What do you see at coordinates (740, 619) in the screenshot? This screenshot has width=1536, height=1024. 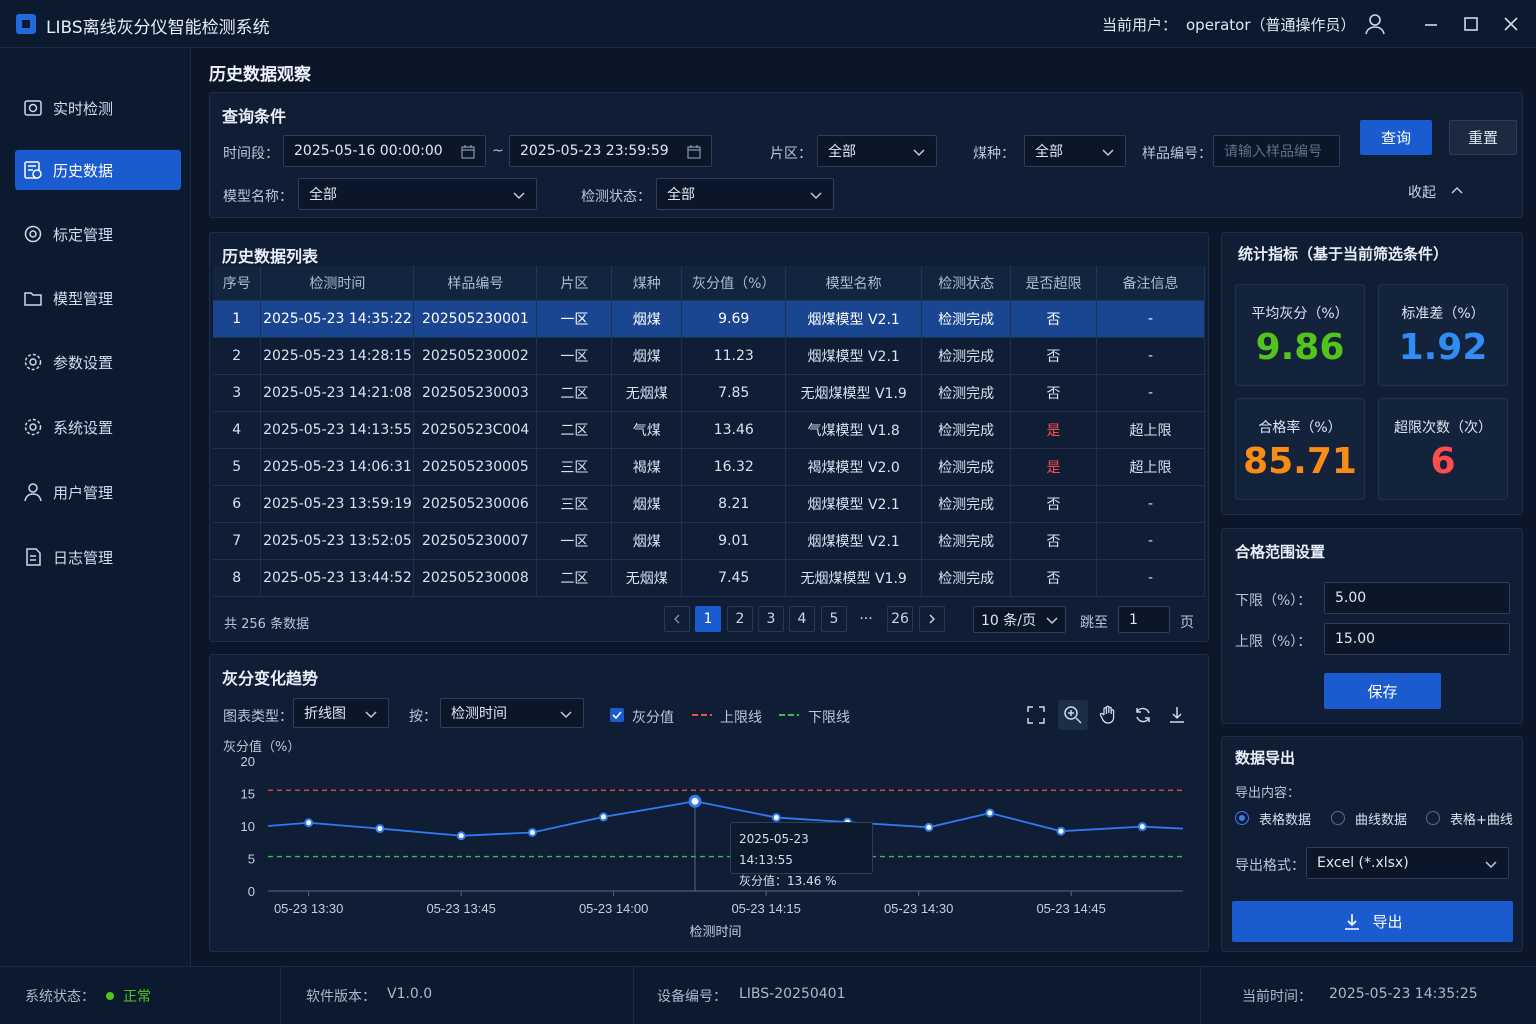 I see `page-button: 2` at bounding box center [740, 619].